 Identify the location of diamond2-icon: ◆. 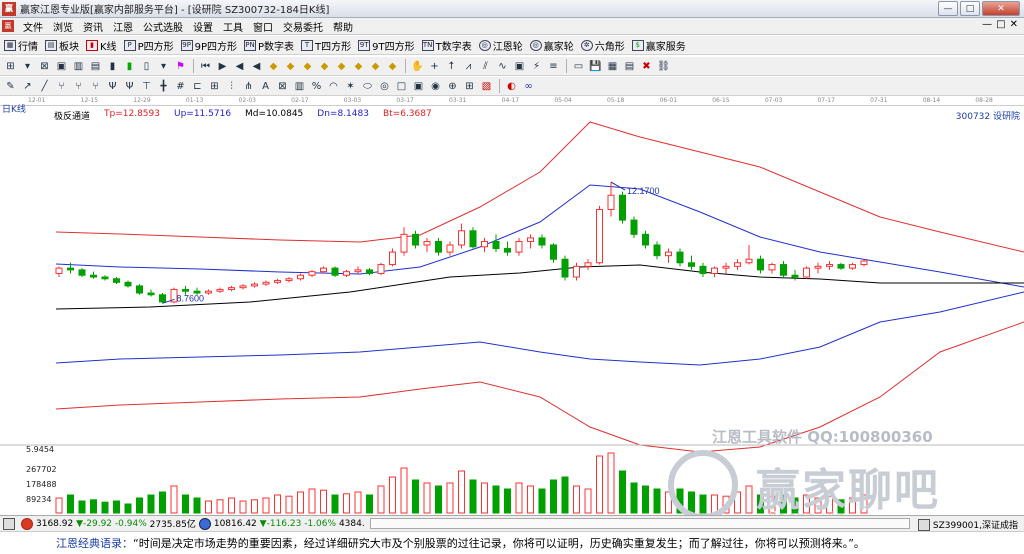
(290, 66).